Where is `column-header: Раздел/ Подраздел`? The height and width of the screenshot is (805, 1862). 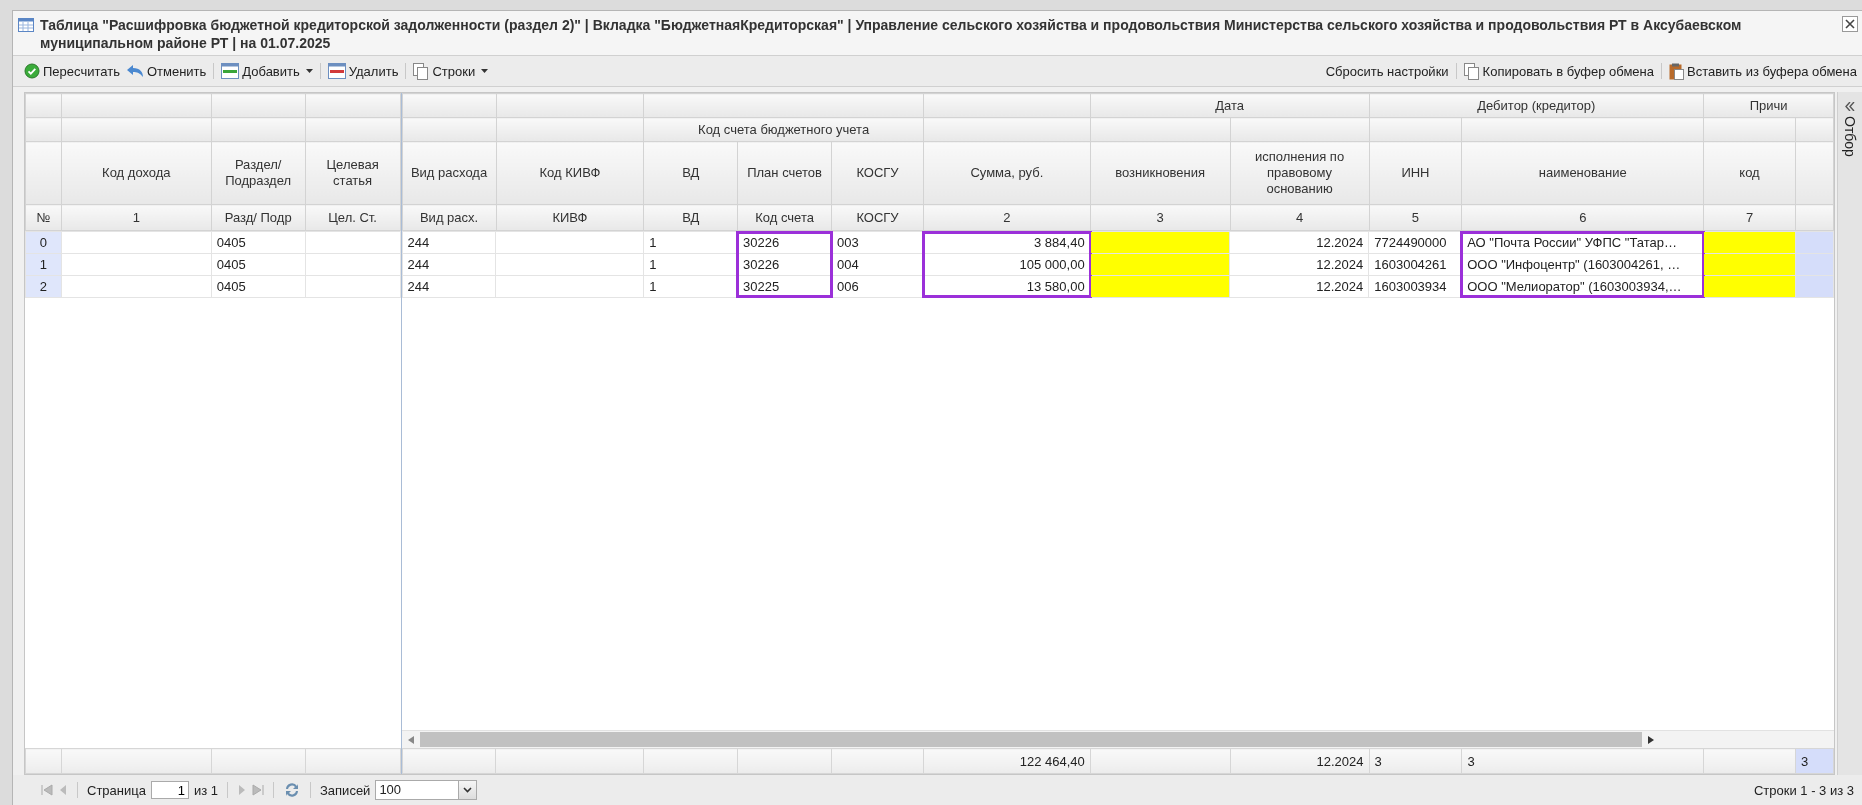 column-header: Раздел/ Подраздел is located at coordinates (258, 173).